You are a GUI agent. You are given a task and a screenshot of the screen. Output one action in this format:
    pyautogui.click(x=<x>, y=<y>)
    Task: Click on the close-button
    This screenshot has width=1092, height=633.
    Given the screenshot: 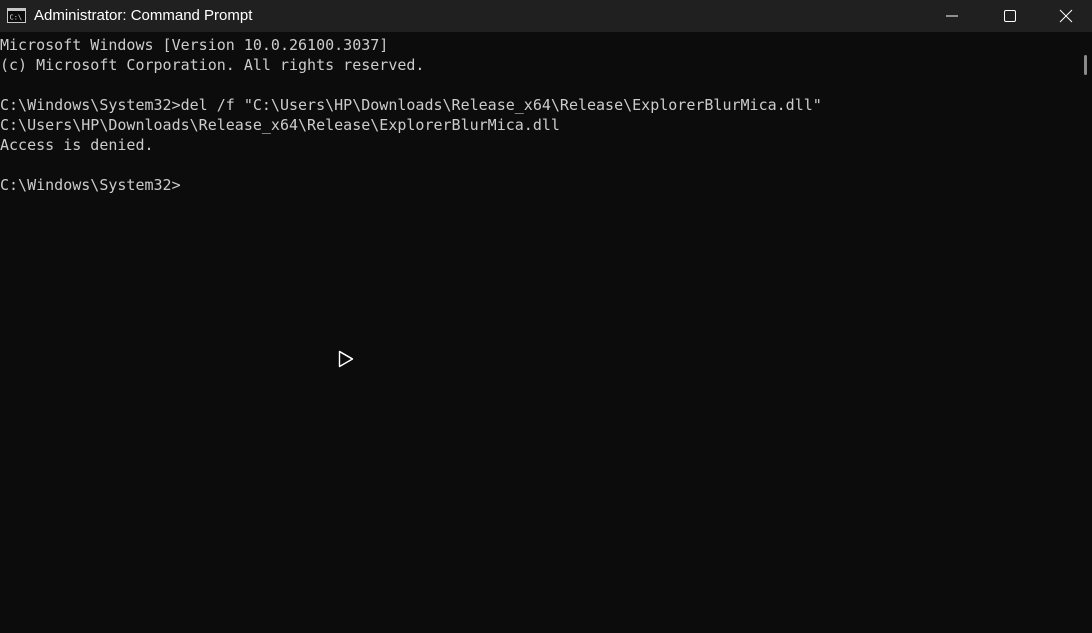 What is the action you would take?
    pyautogui.click(x=1065, y=16)
    